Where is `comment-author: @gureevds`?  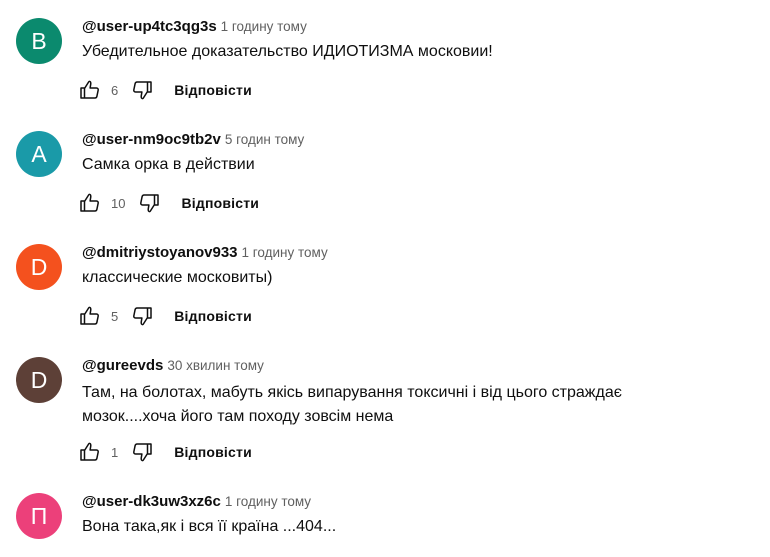
comment-author: @gureevds is located at coordinates (122, 365).